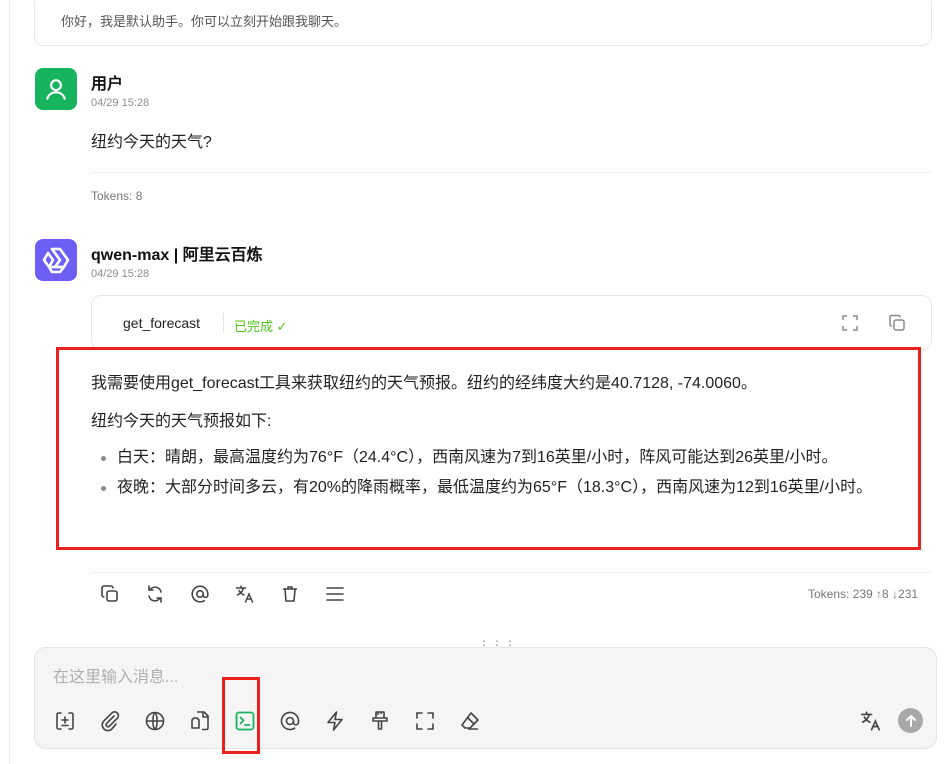 This screenshot has height=764, width=947. I want to click on qwen-logo-icon, so click(56, 260).